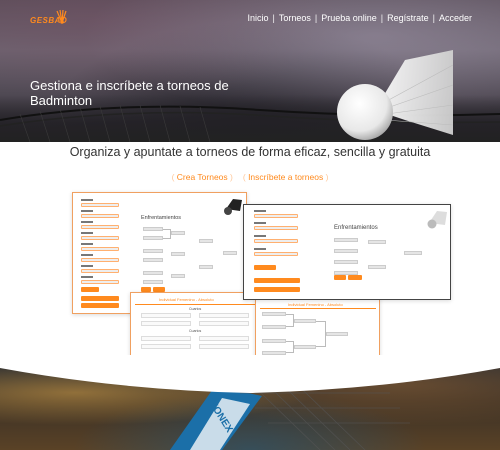 Image resolution: width=500 pixels, height=450 pixels. I want to click on feature-tabs: Crea Torneos Inscríbete a torneos, so click(250, 177).